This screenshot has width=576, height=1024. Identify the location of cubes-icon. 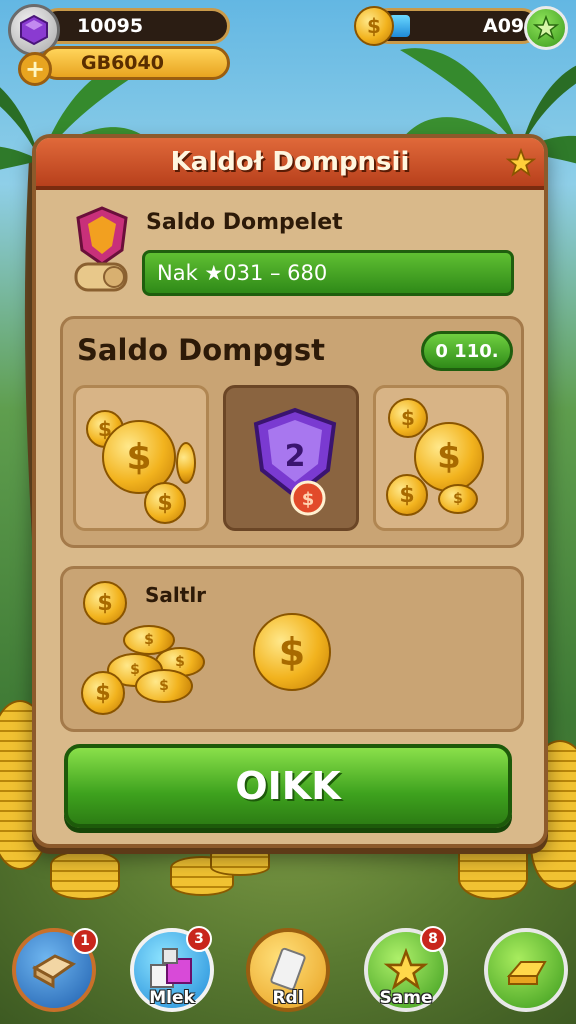
(171, 968).